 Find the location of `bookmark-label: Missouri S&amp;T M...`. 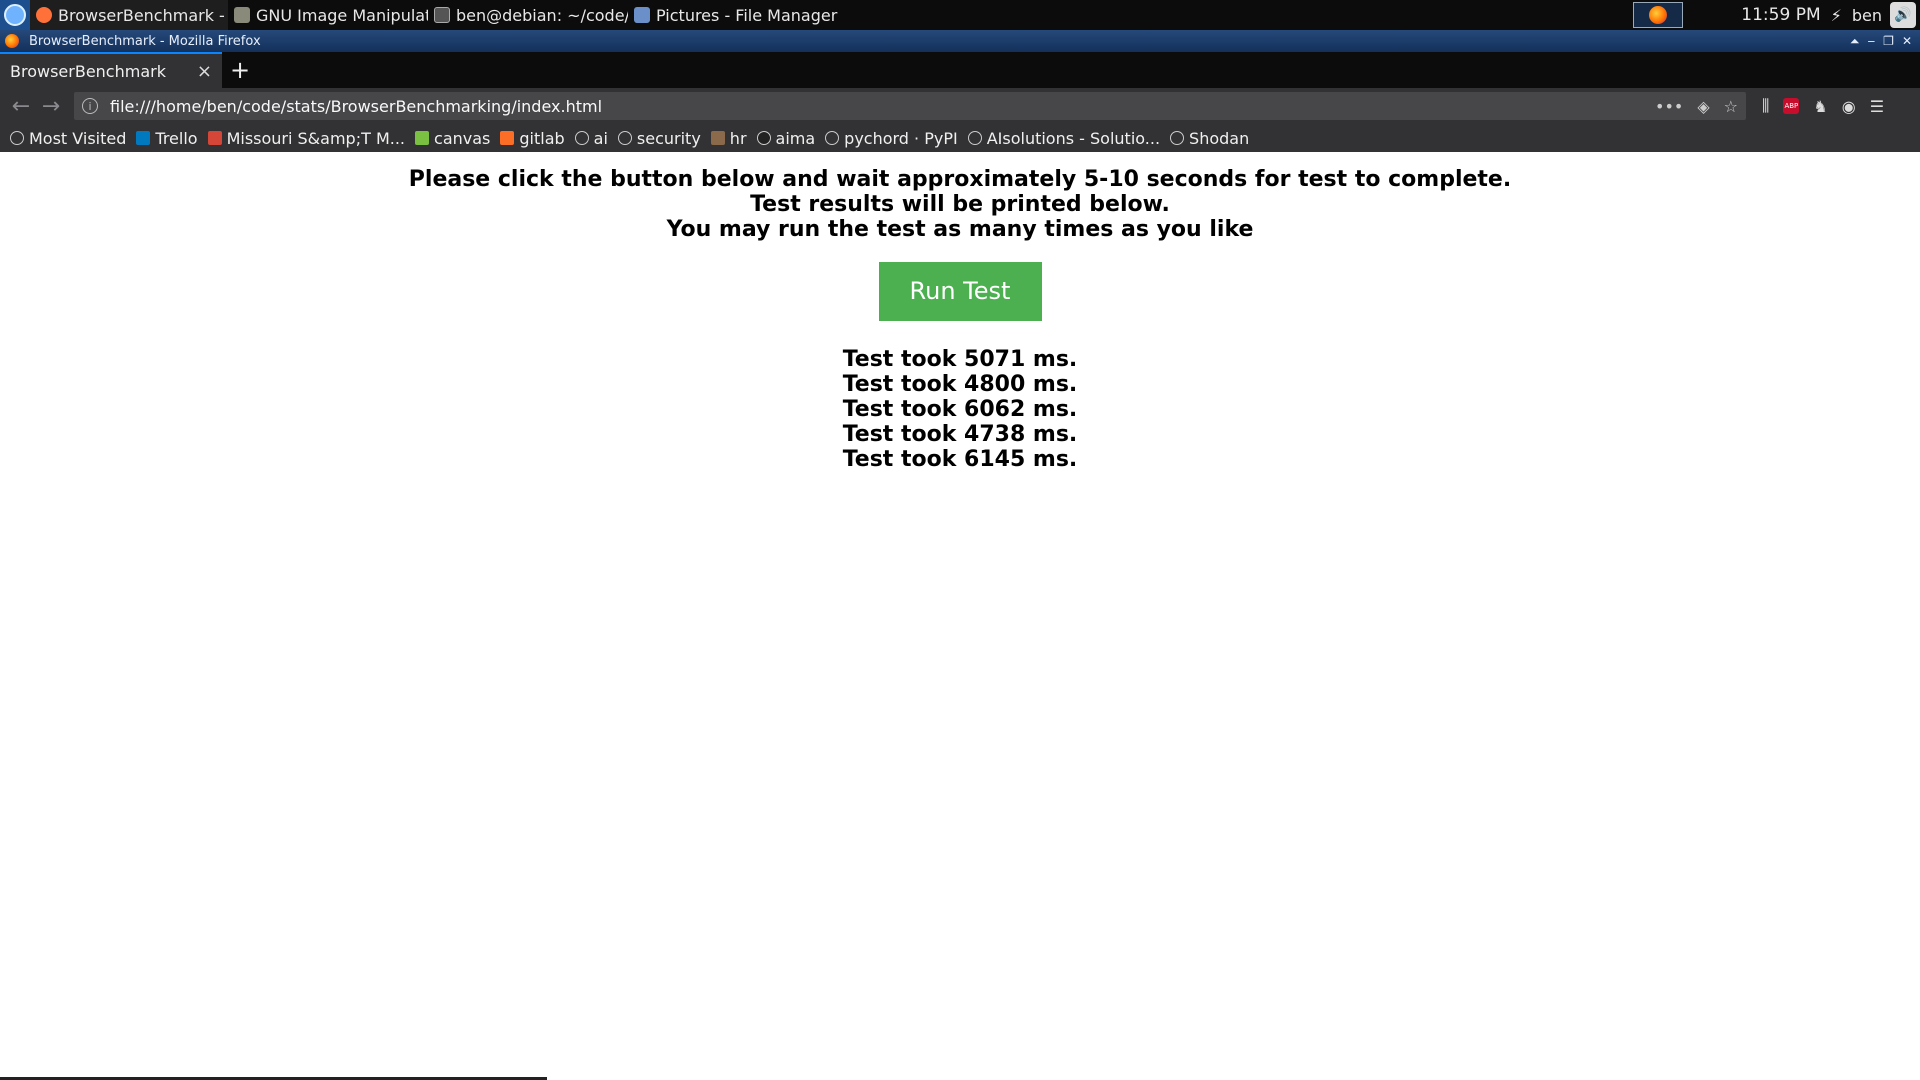

bookmark-label: Missouri S&amp;T M... is located at coordinates (316, 138).